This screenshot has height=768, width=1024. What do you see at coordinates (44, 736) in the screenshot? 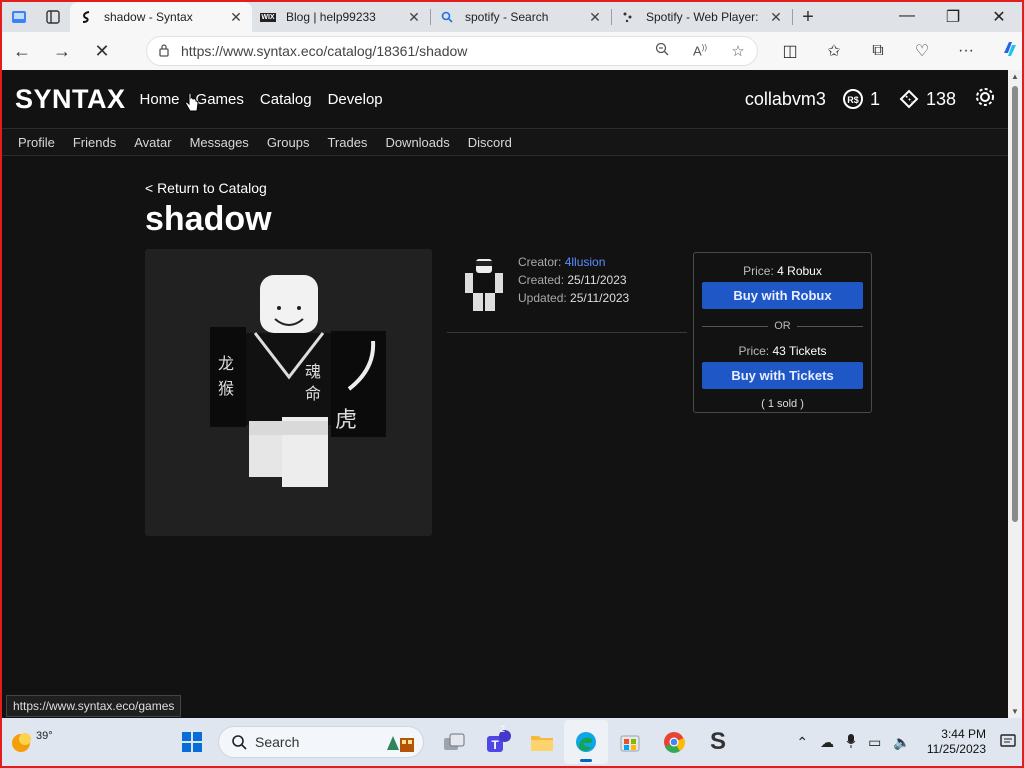
I see `temperature: 39°` at bounding box center [44, 736].